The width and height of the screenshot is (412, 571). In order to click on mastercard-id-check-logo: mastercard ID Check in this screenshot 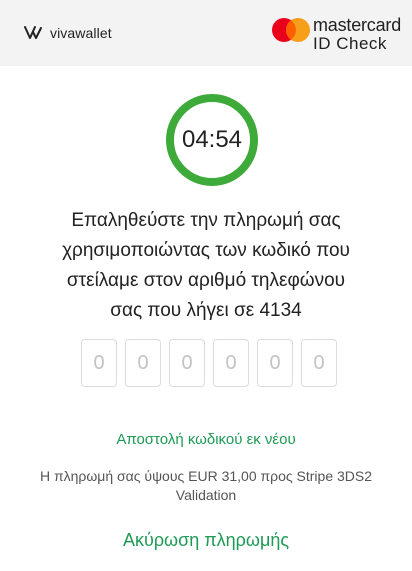, I will do `click(336, 34)`.